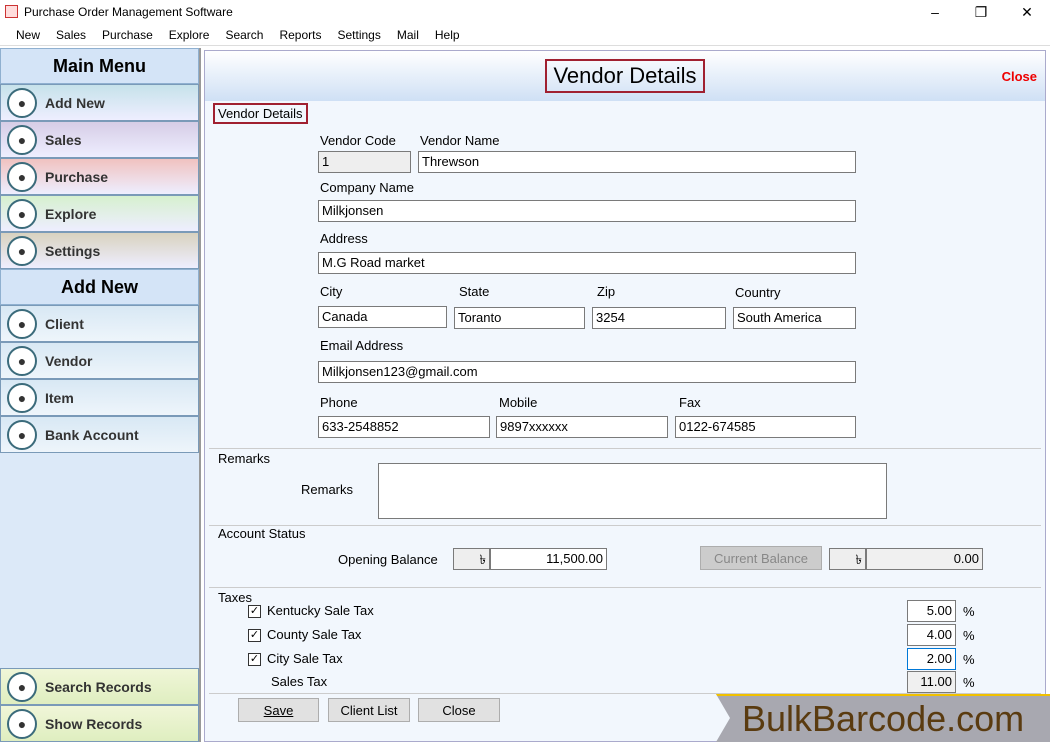  Describe the element at coordinates (262, 533) in the screenshot. I see `account-status-label: Account Status` at that location.